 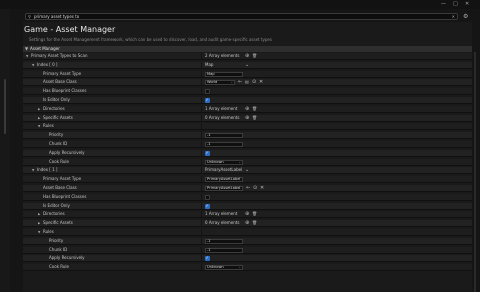 What do you see at coordinates (56, 16) in the screenshot?
I see `search-input: primary asset types to` at bounding box center [56, 16].